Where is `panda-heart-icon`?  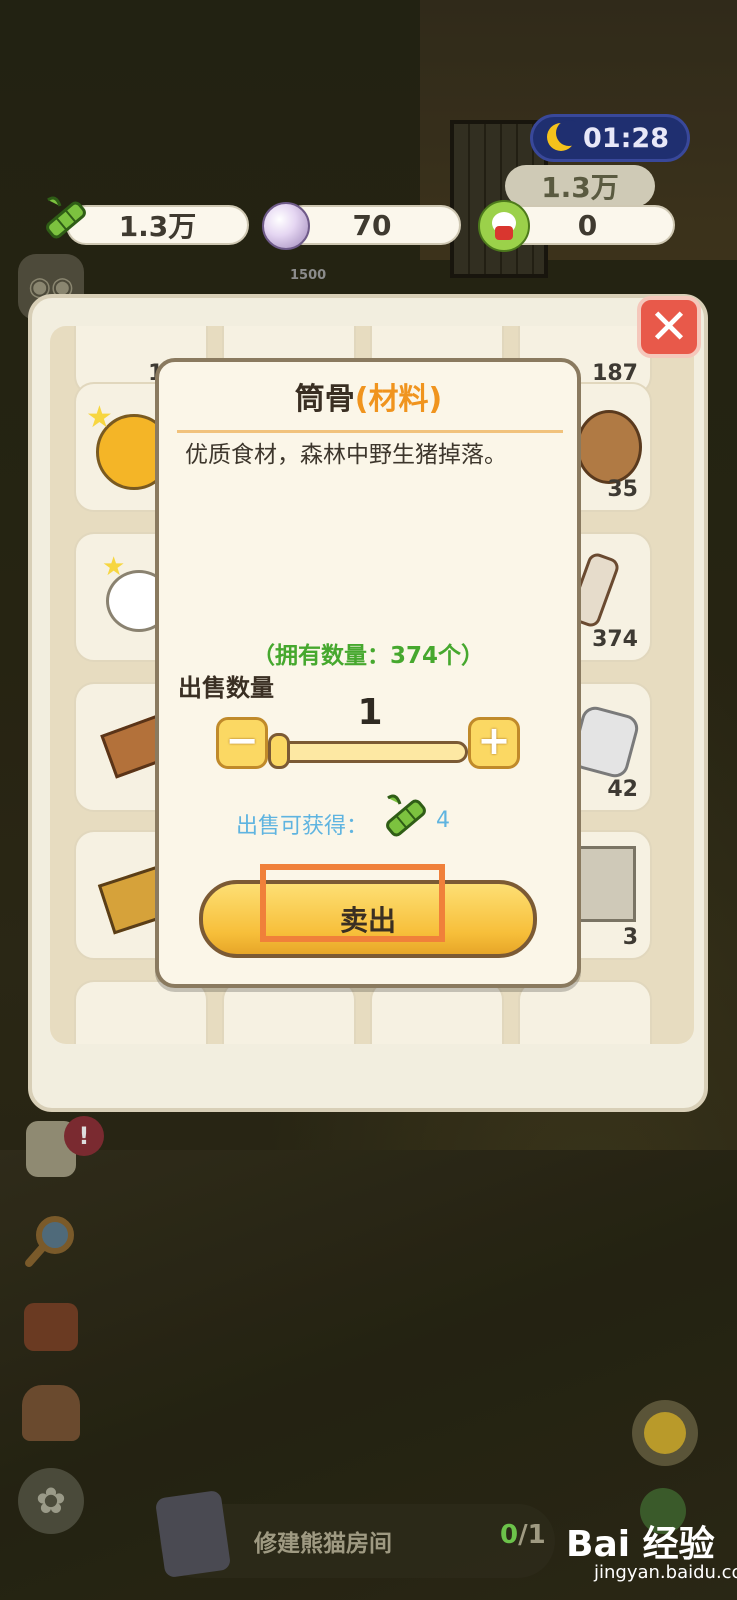
panda-heart-icon is located at coordinates (504, 226).